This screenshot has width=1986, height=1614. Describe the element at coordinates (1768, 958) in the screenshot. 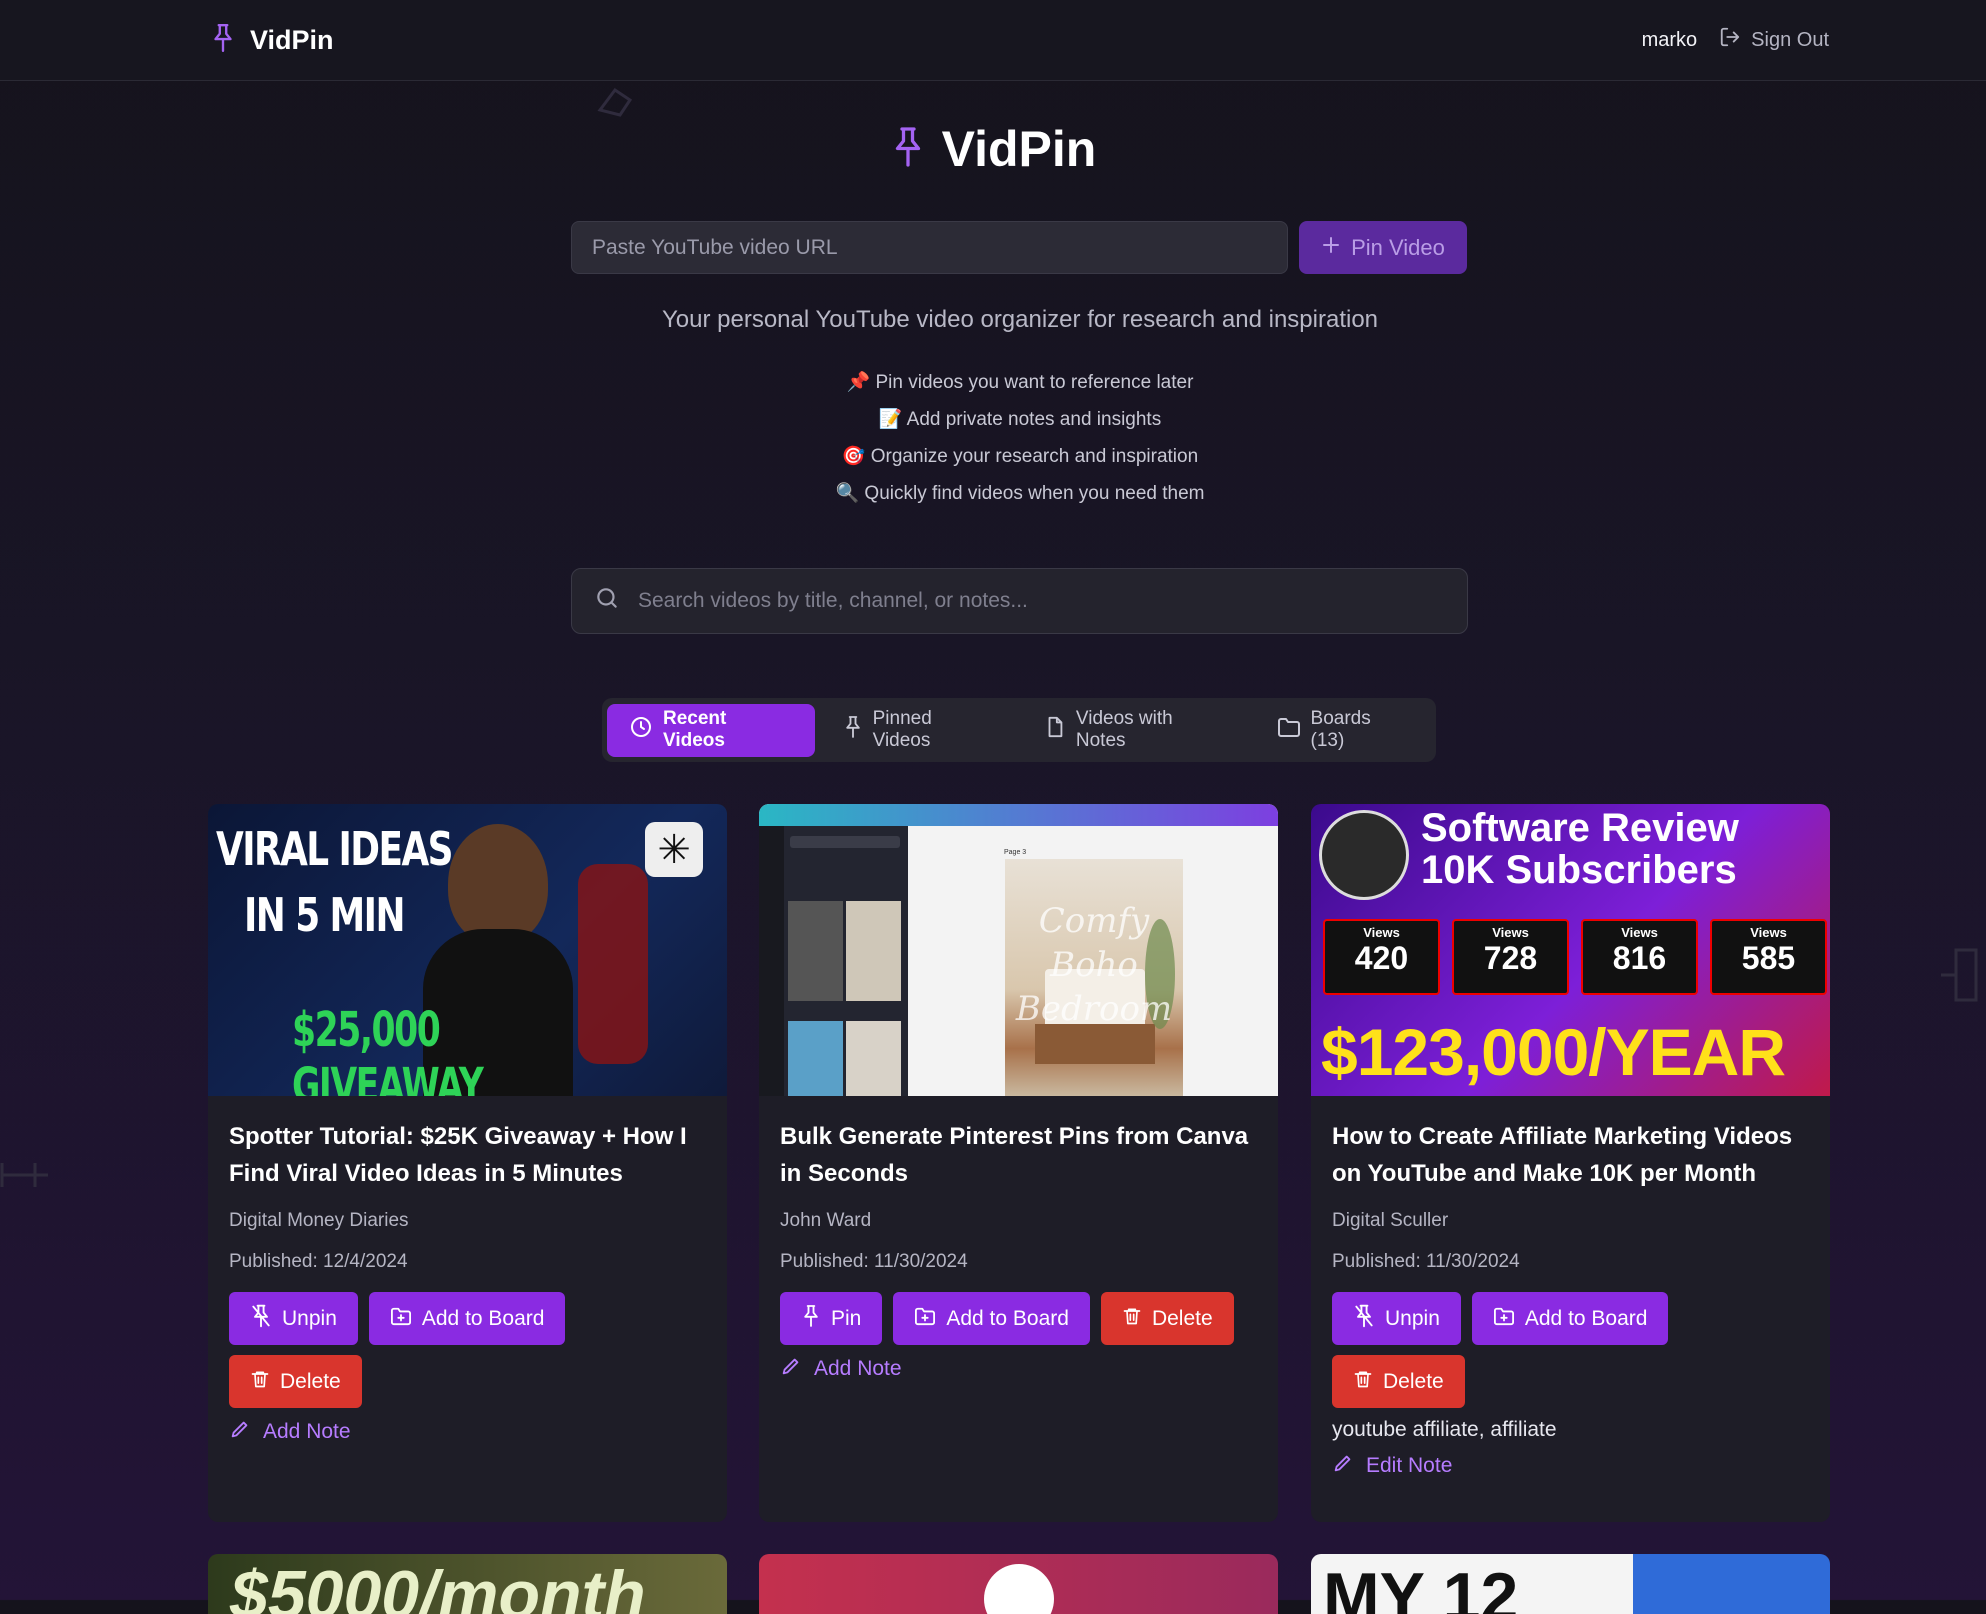

I see `views-value: 585` at that location.